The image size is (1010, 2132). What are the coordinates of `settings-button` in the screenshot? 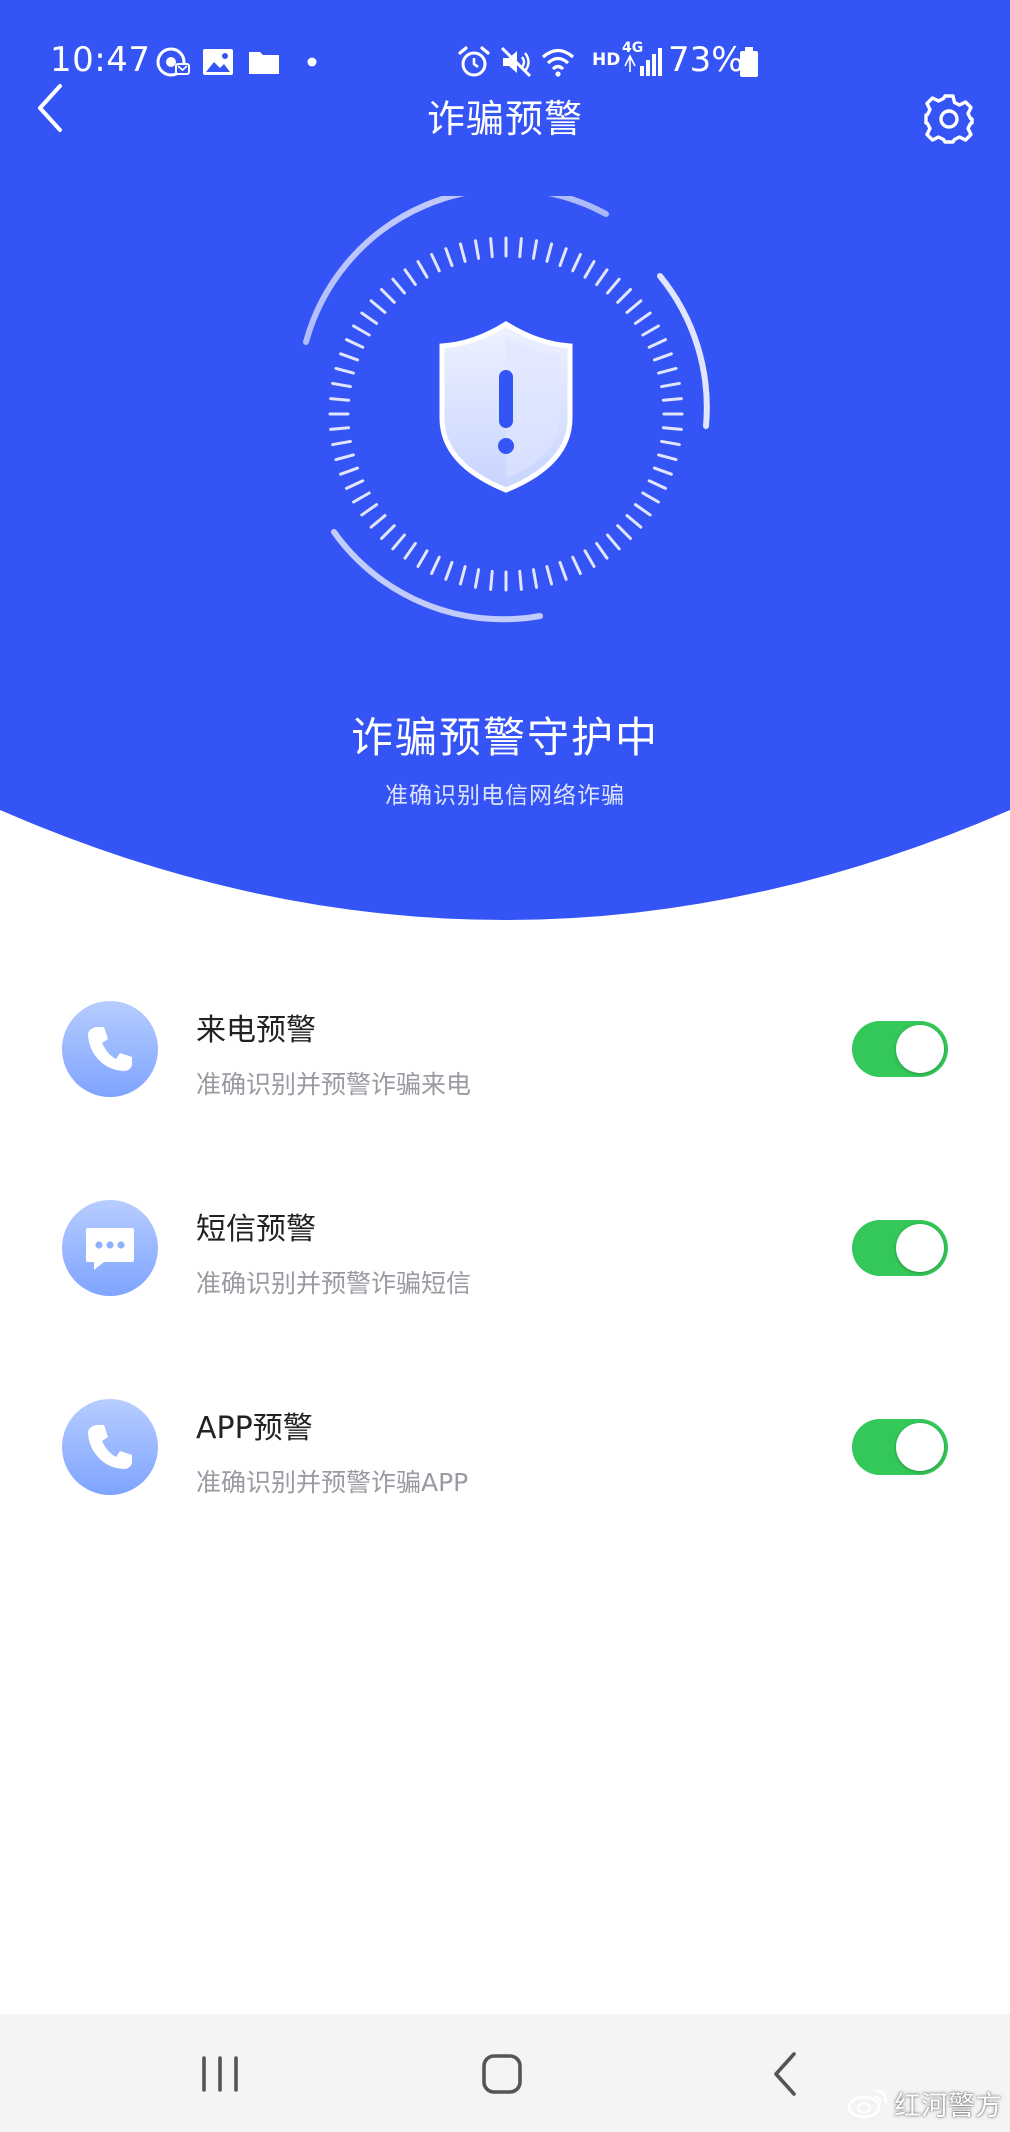 It's located at (949, 119).